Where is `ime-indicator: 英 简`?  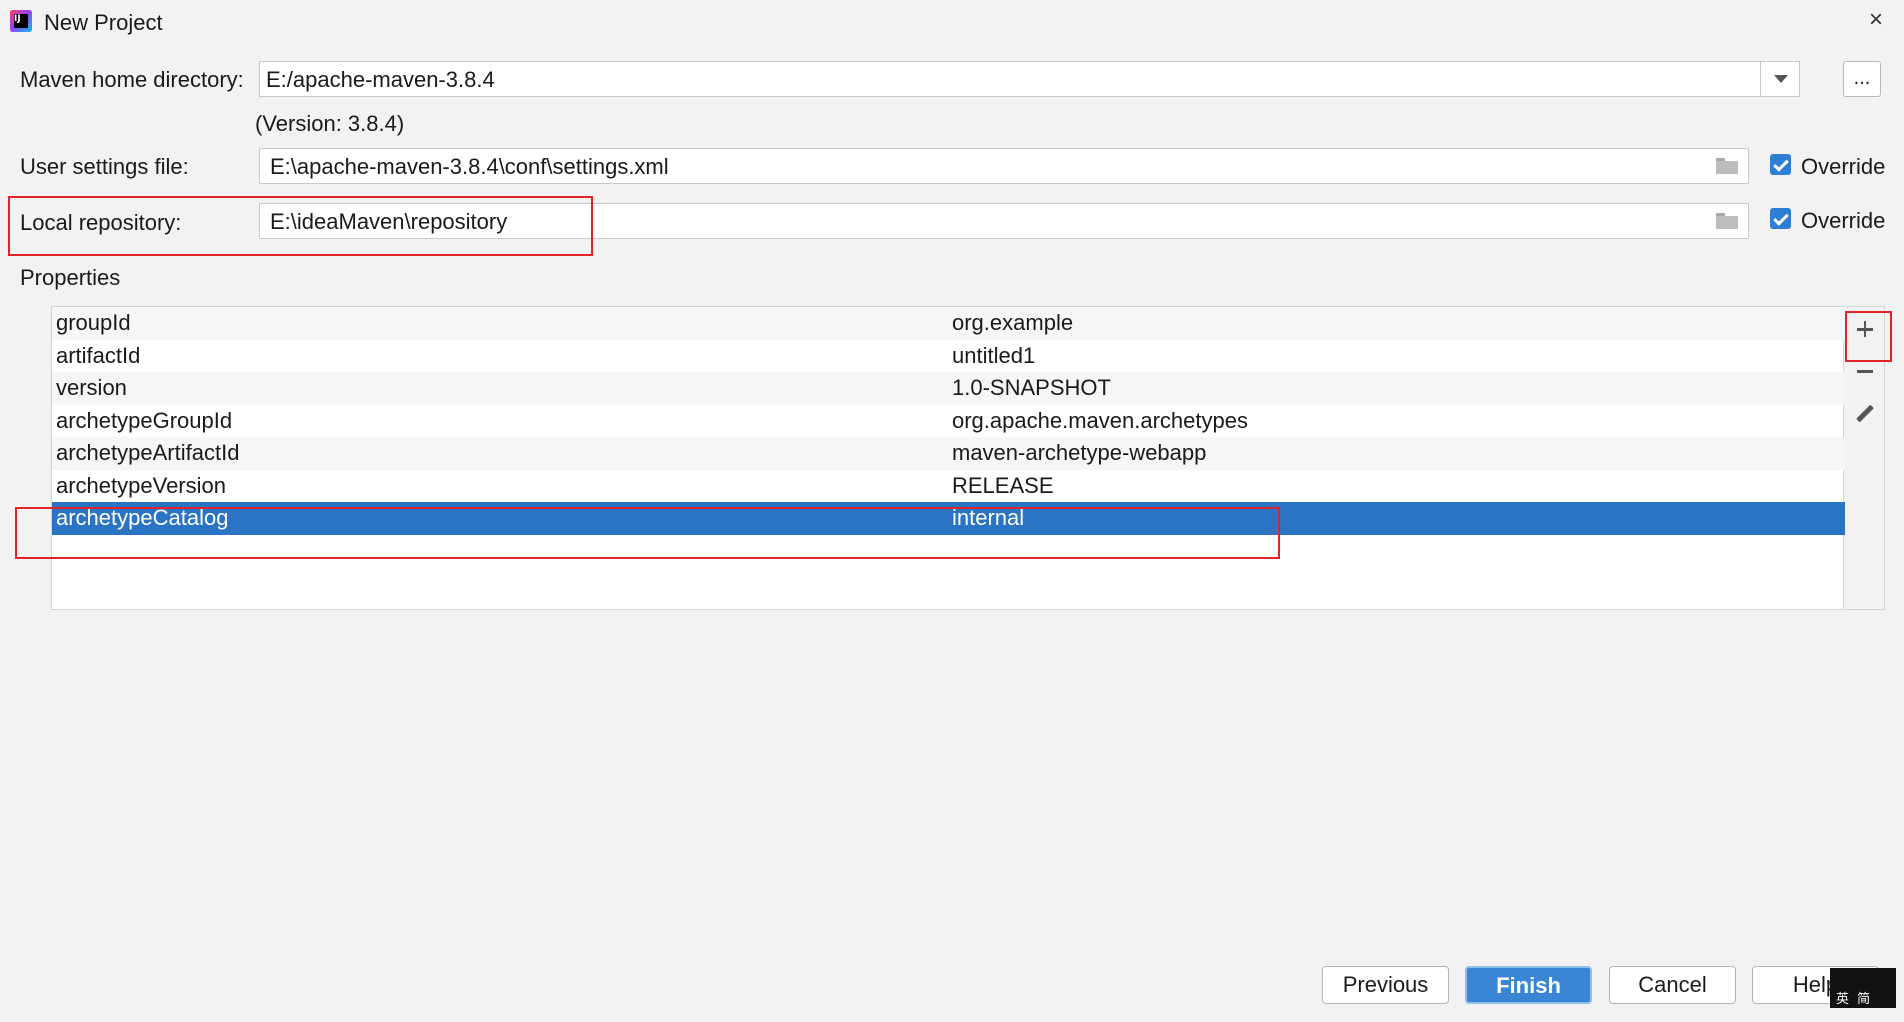 ime-indicator: 英 简 is located at coordinates (1863, 988).